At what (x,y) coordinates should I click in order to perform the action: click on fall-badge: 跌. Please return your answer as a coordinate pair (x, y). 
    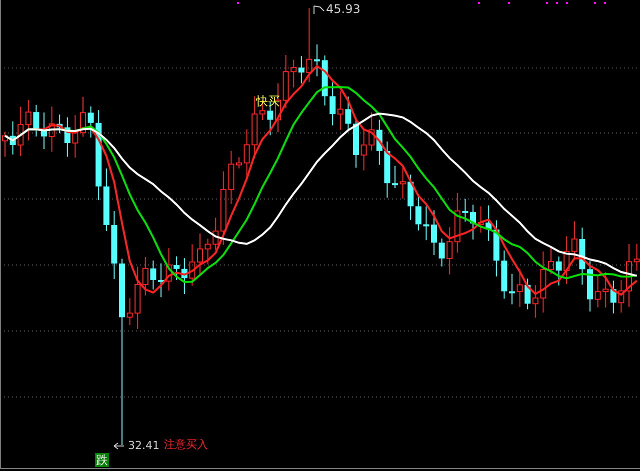
    Looking at the image, I should click on (102, 460).